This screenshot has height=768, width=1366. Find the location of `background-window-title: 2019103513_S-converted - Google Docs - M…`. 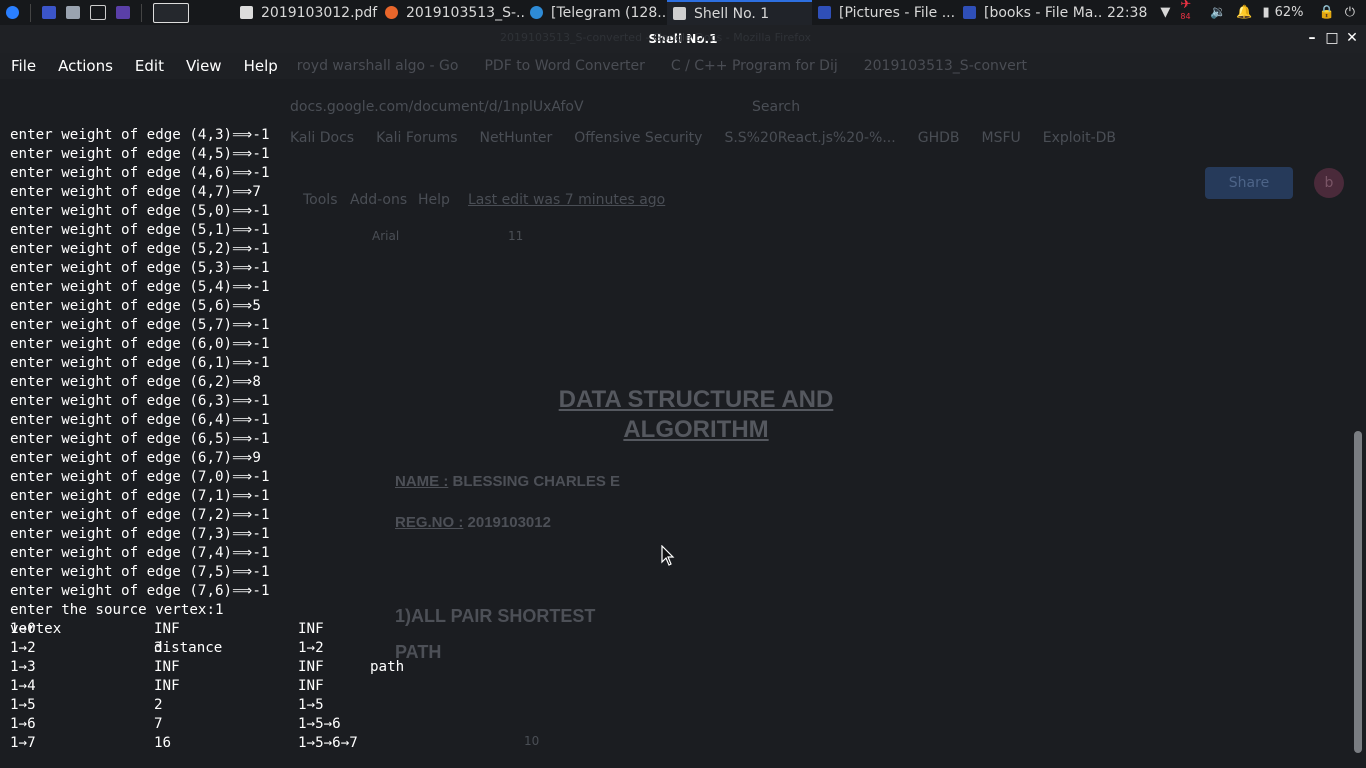

background-window-title: 2019103513_S-converted - Google Docs - M… is located at coordinates (656, 37).